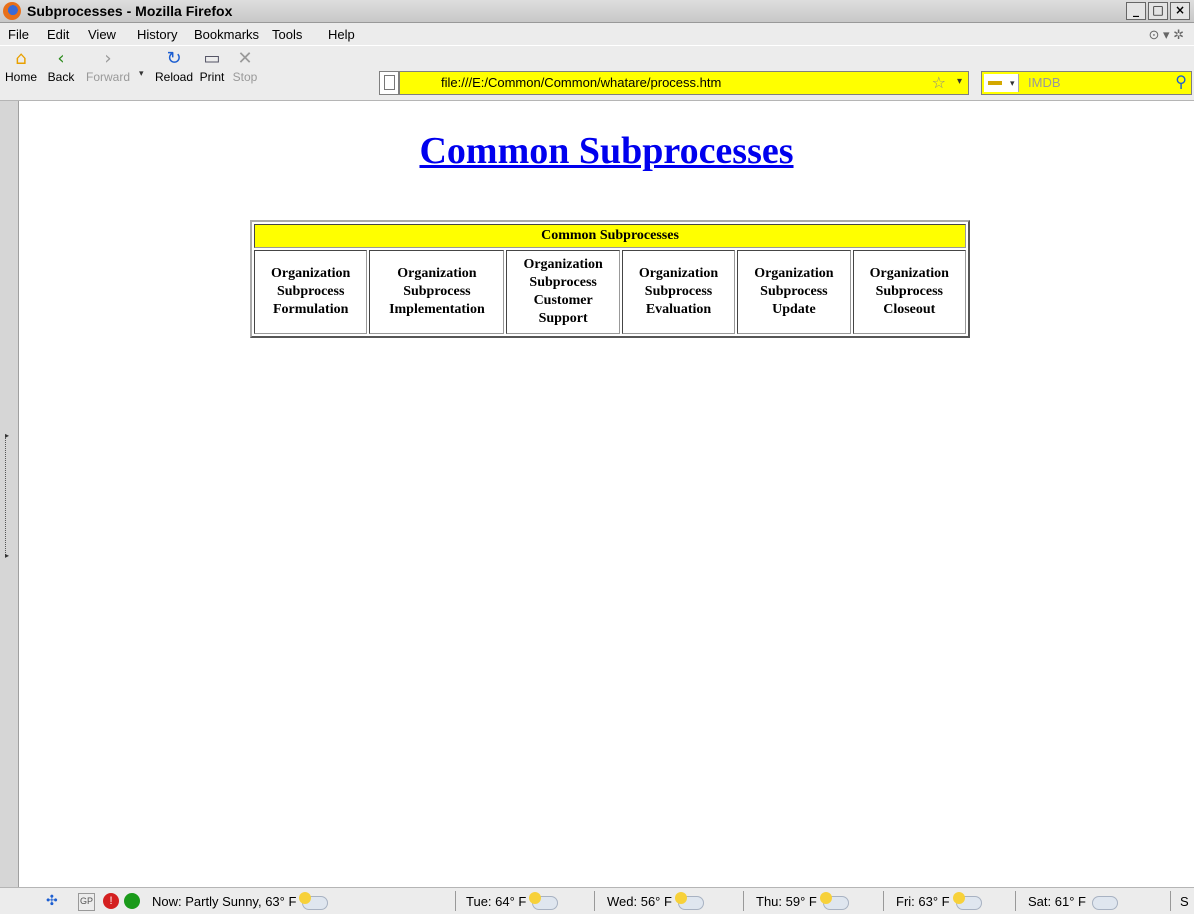 This screenshot has width=1194, height=914. Describe the element at coordinates (341, 34) in the screenshot. I see `menu-help: Help` at that location.